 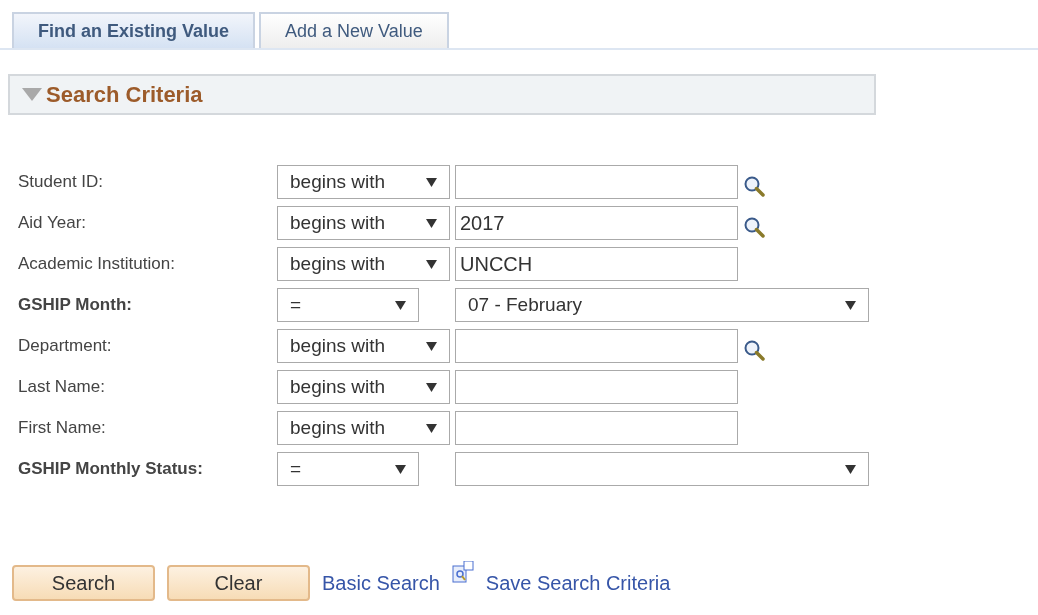 What do you see at coordinates (124, 95) in the screenshot?
I see `section-title: Search Criteria` at bounding box center [124, 95].